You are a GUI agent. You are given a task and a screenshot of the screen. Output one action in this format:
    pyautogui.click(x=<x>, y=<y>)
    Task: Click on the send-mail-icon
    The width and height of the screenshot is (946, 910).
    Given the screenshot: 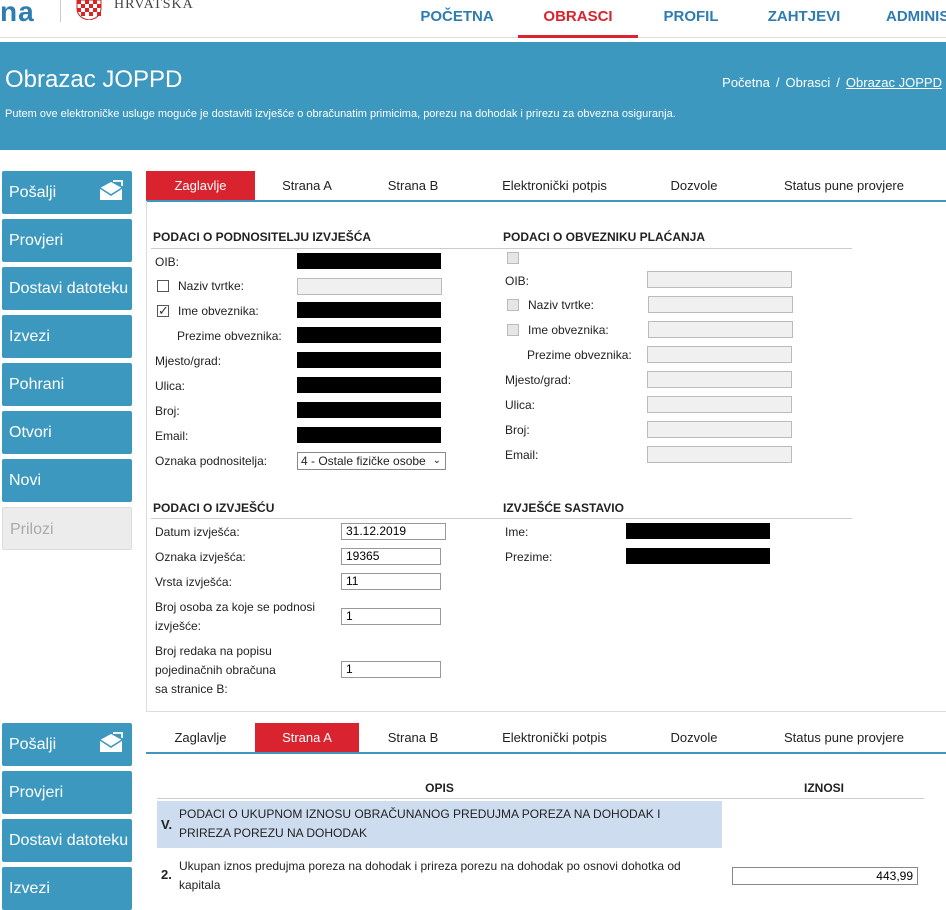 What is the action you would take?
    pyautogui.click(x=111, y=742)
    